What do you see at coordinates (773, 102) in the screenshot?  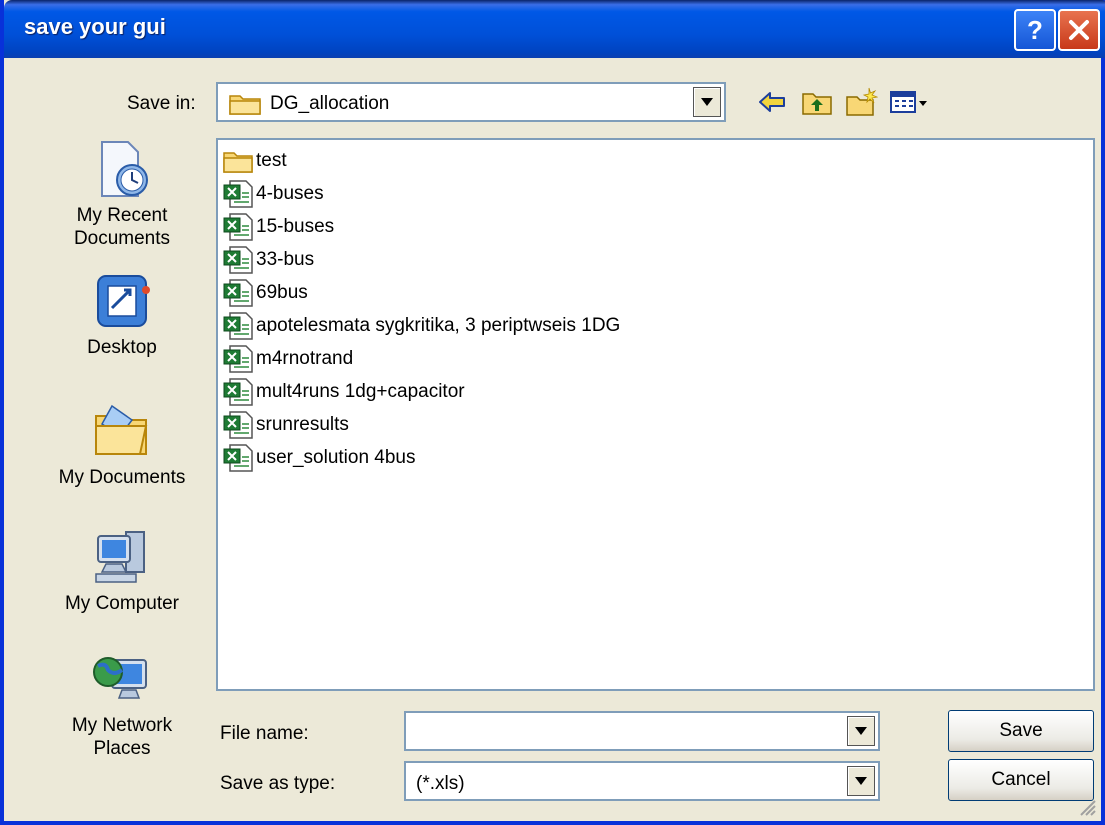 I see `back-icon` at bounding box center [773, 102].